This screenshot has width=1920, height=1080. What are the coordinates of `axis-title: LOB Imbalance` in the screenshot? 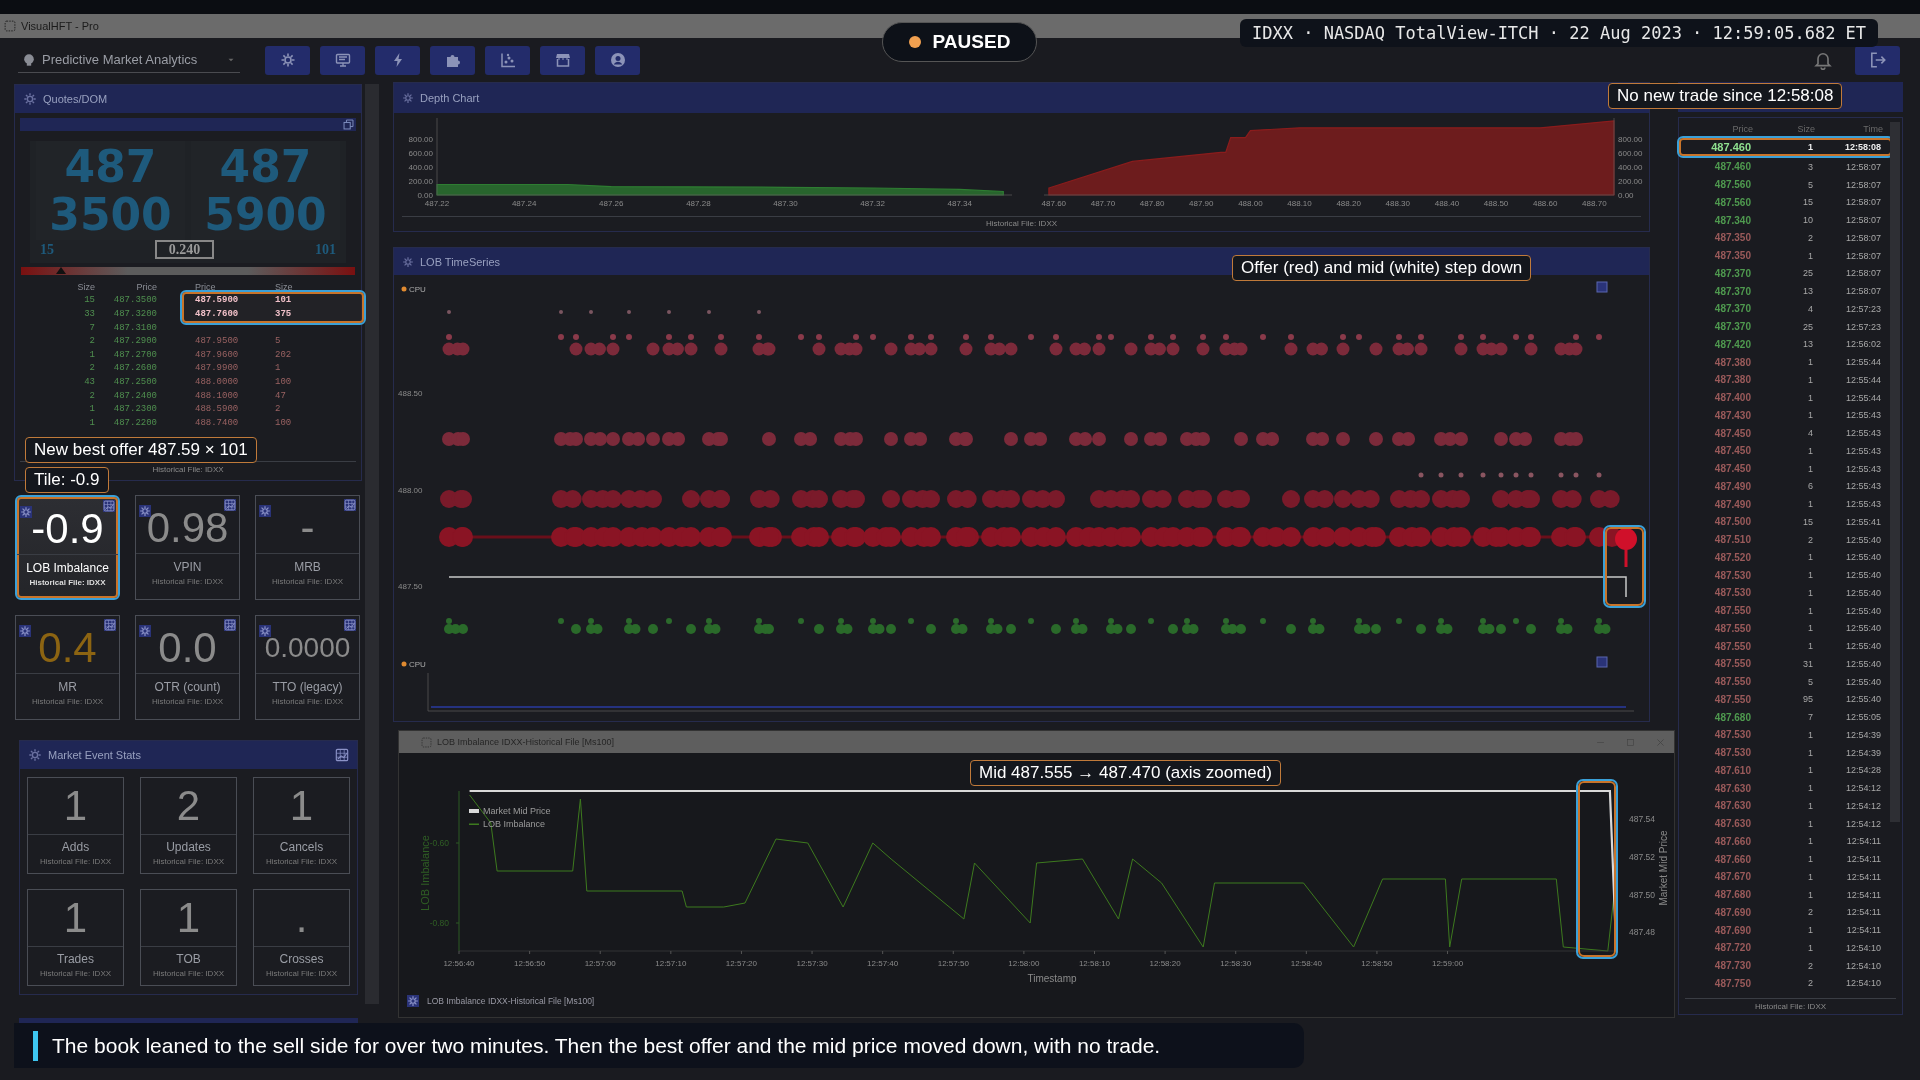 It's located at (425, 873).